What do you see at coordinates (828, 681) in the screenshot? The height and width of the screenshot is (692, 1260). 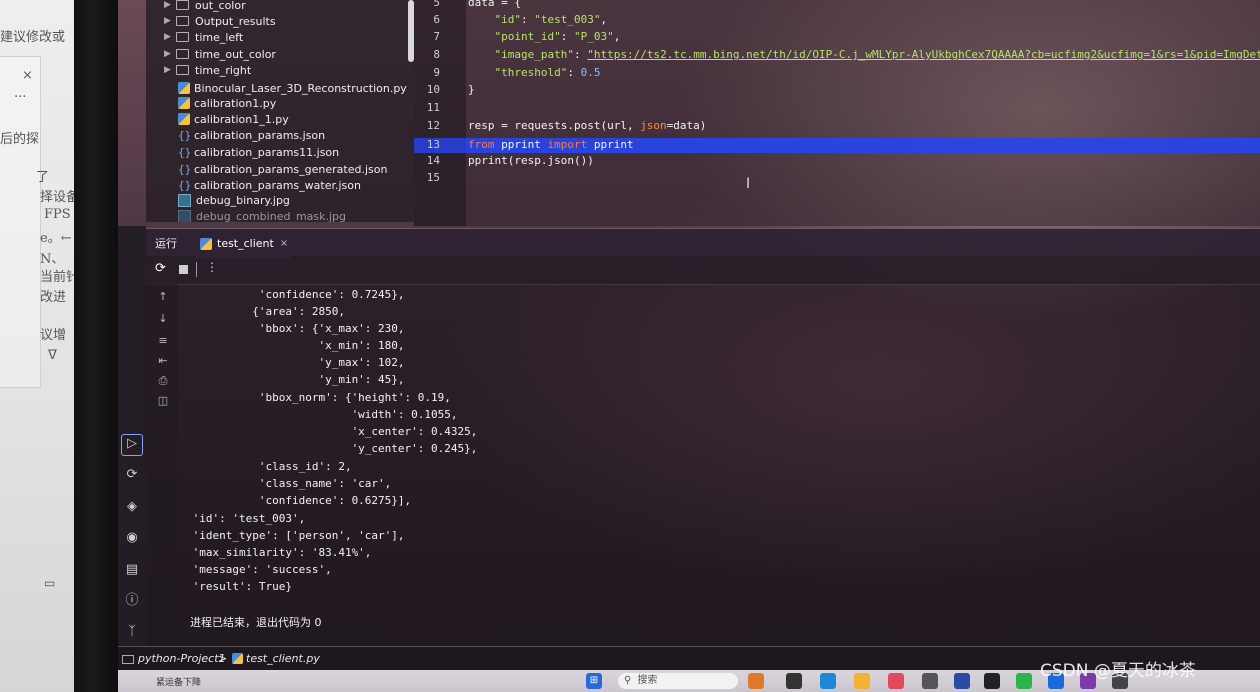 I see `edge-browser-icon` at bounding box center [828, 681].